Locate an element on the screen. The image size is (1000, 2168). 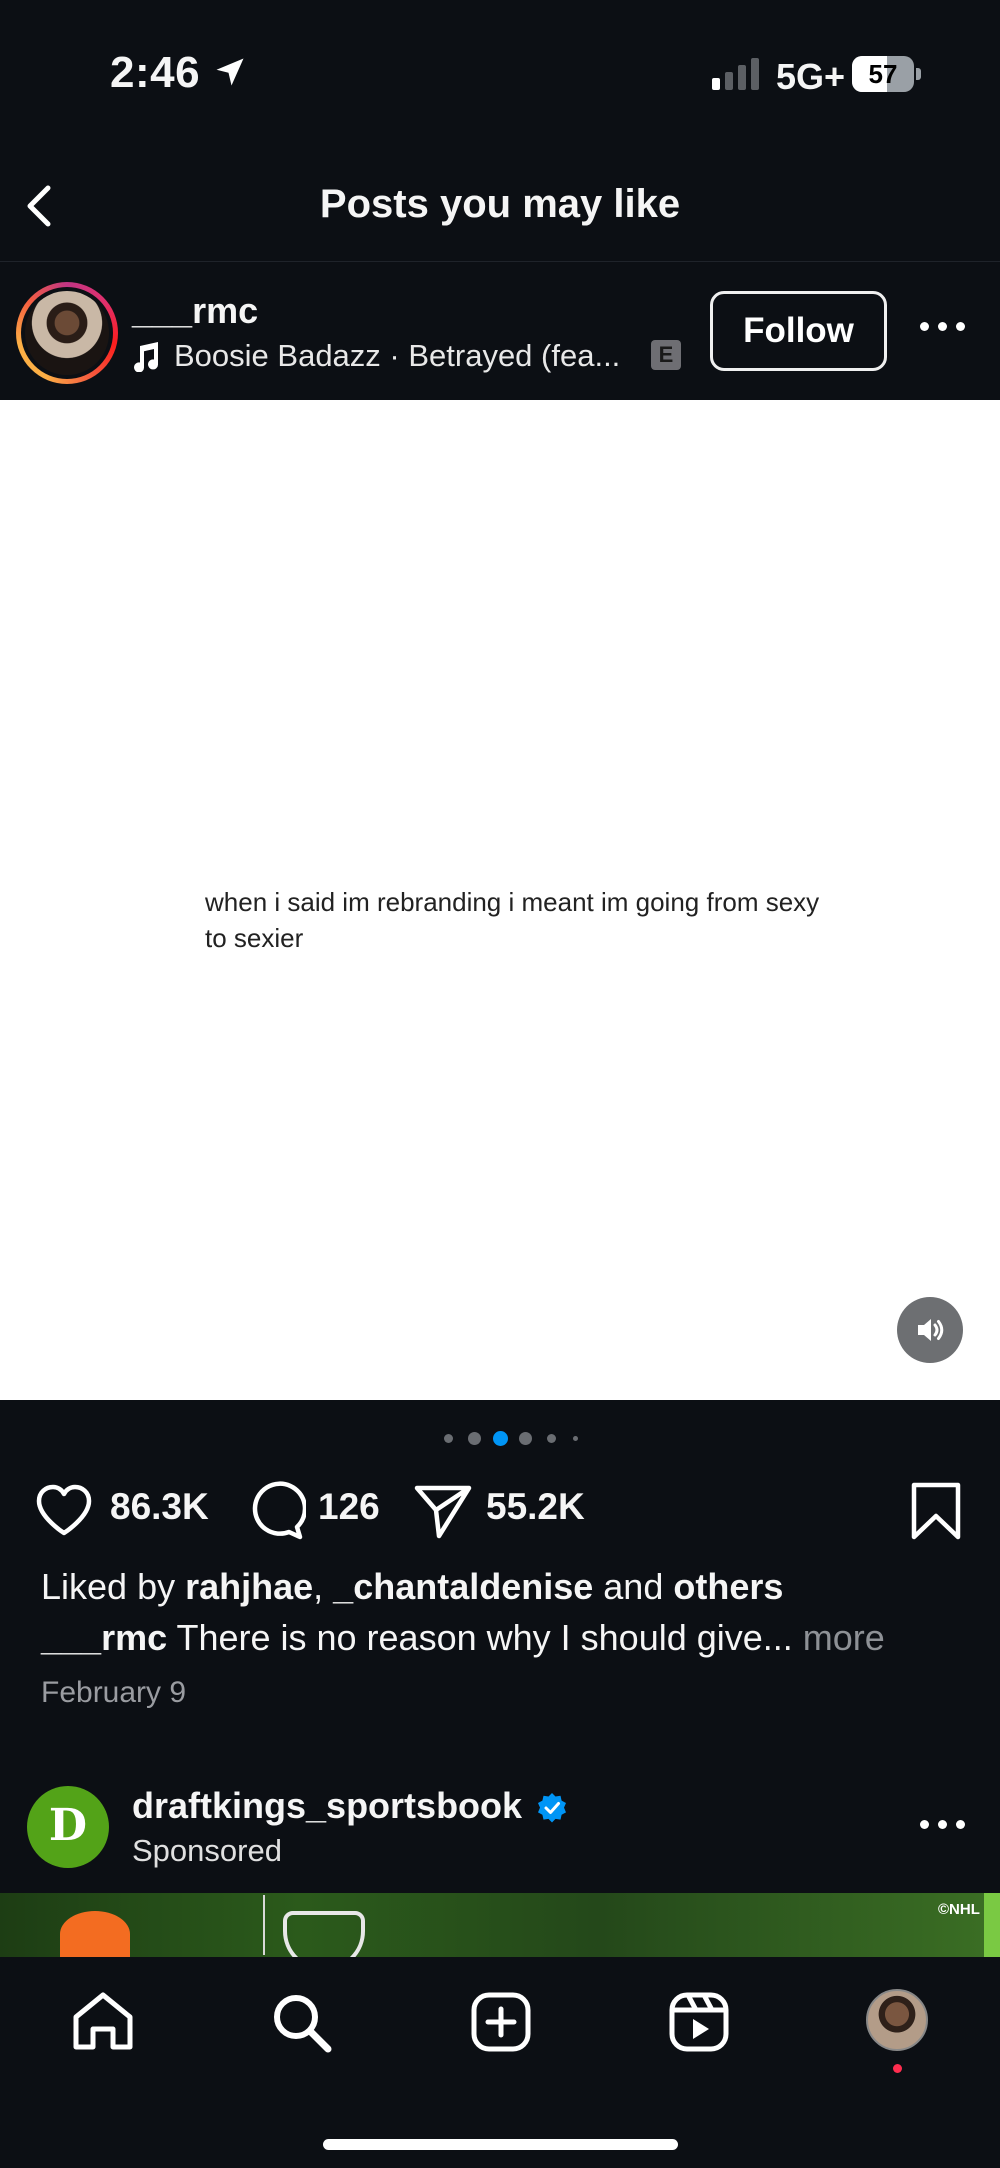
sponsor-avatar: D is located at coordinates (68, 1827).